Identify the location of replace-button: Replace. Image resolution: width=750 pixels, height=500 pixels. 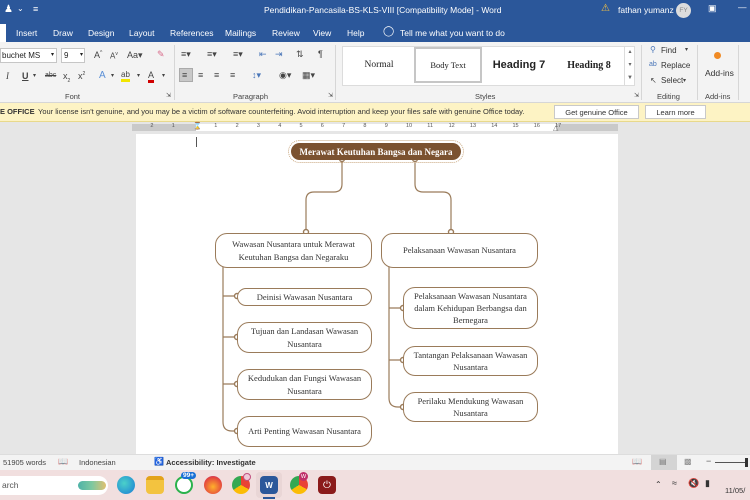
(675, 65).